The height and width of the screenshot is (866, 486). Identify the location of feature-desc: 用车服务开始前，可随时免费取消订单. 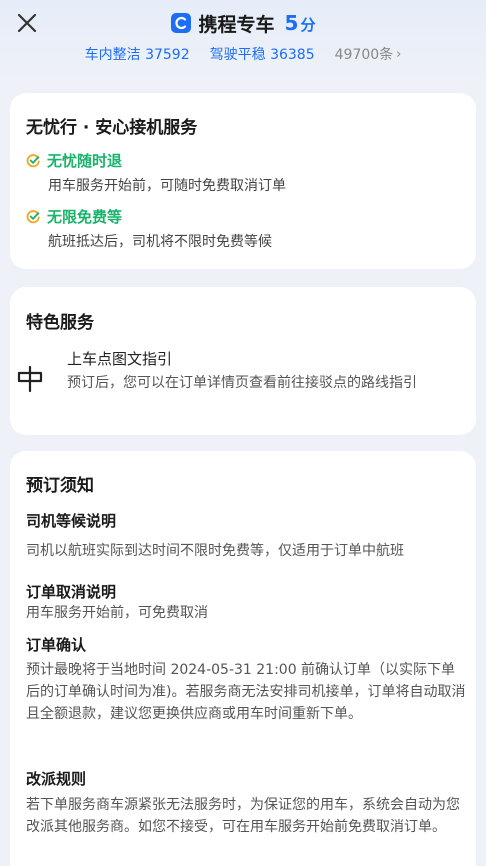
(167, 186).